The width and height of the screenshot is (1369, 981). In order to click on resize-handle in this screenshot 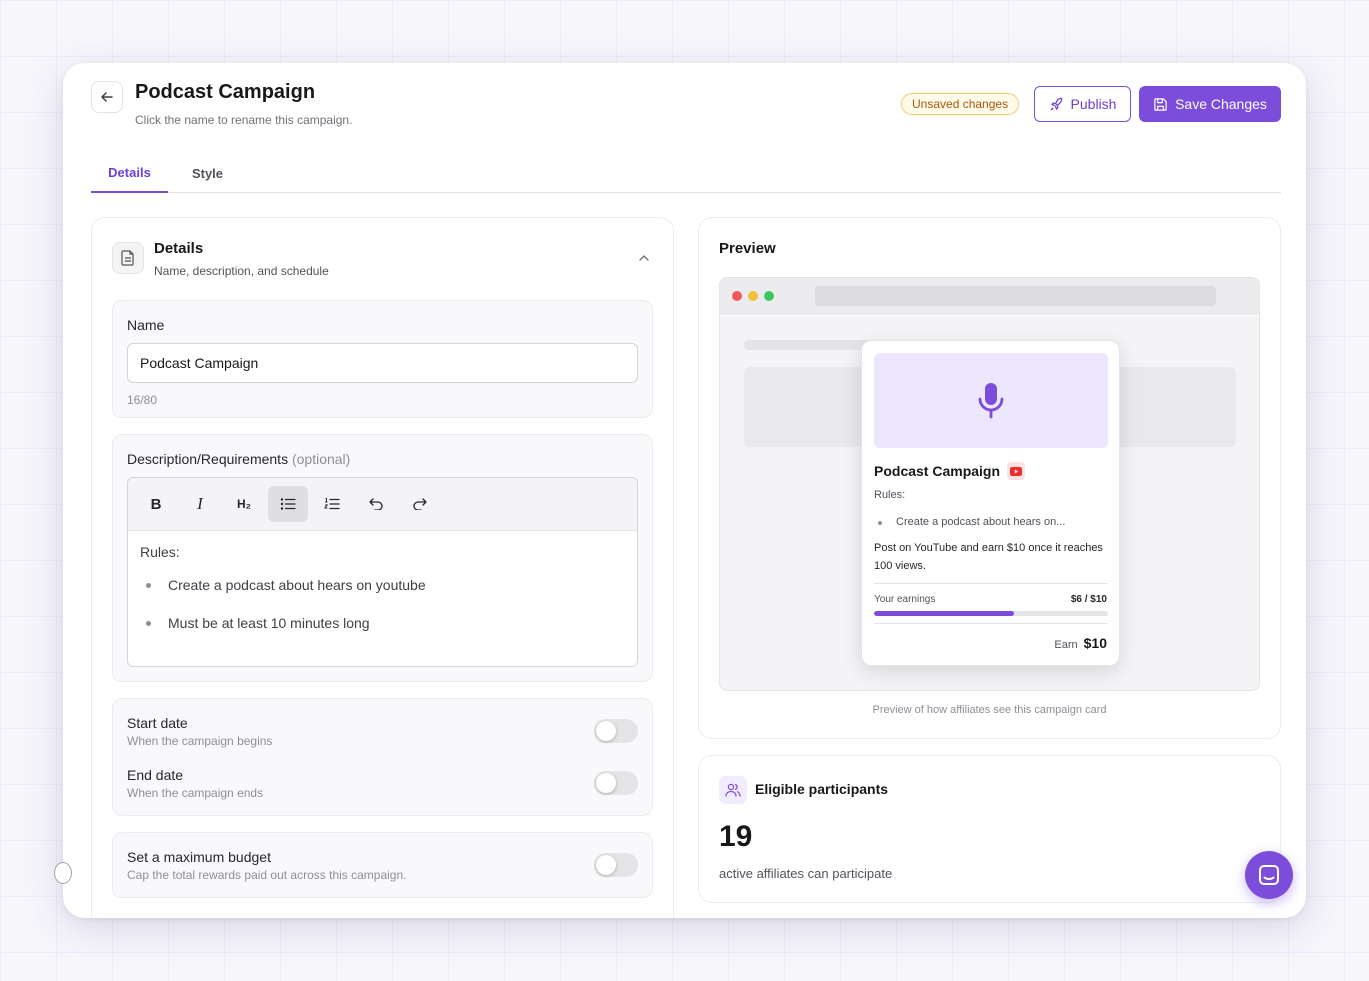, I will do `click(63, 873)`.